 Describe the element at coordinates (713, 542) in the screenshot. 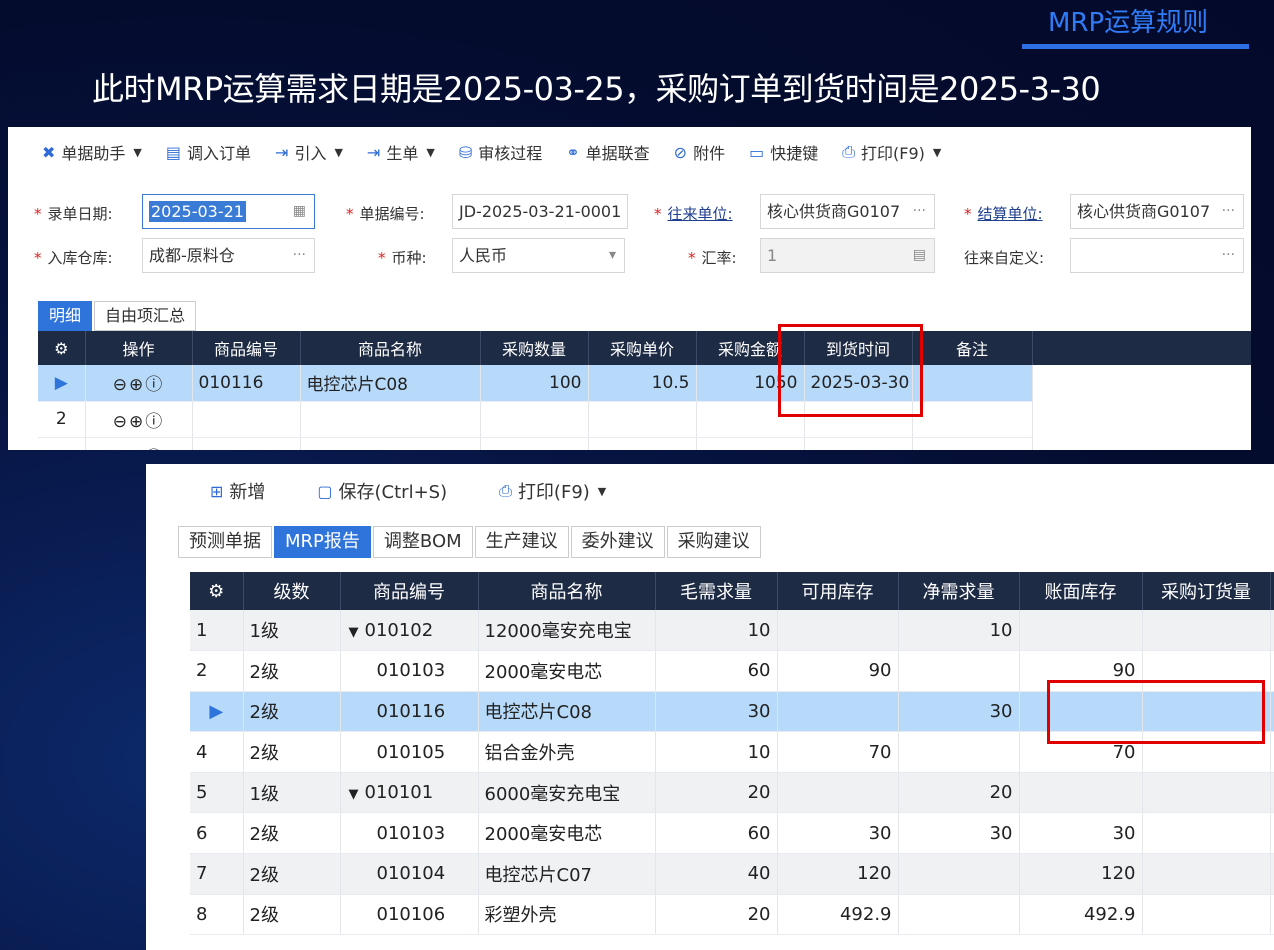

I see `tab: 采购建议` at that location.